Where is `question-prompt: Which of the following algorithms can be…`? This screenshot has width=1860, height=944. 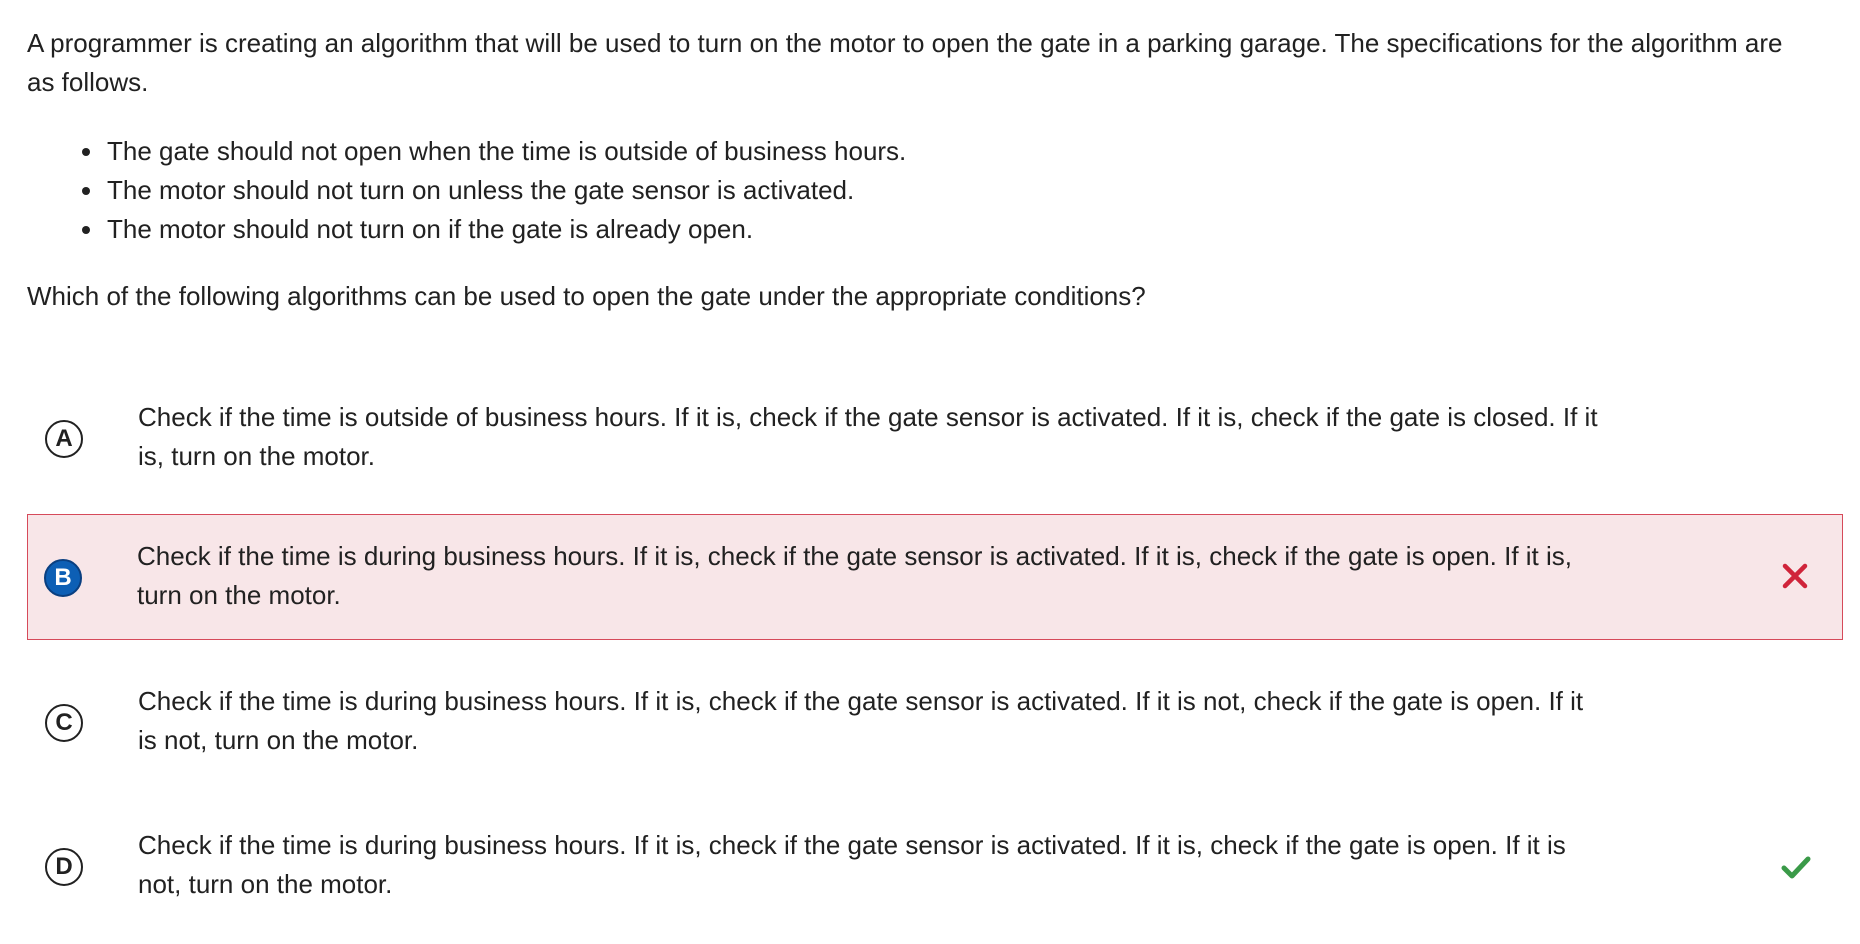 question-prompt: Which of the following algorithms can be… is located at coordinates (586, 296).